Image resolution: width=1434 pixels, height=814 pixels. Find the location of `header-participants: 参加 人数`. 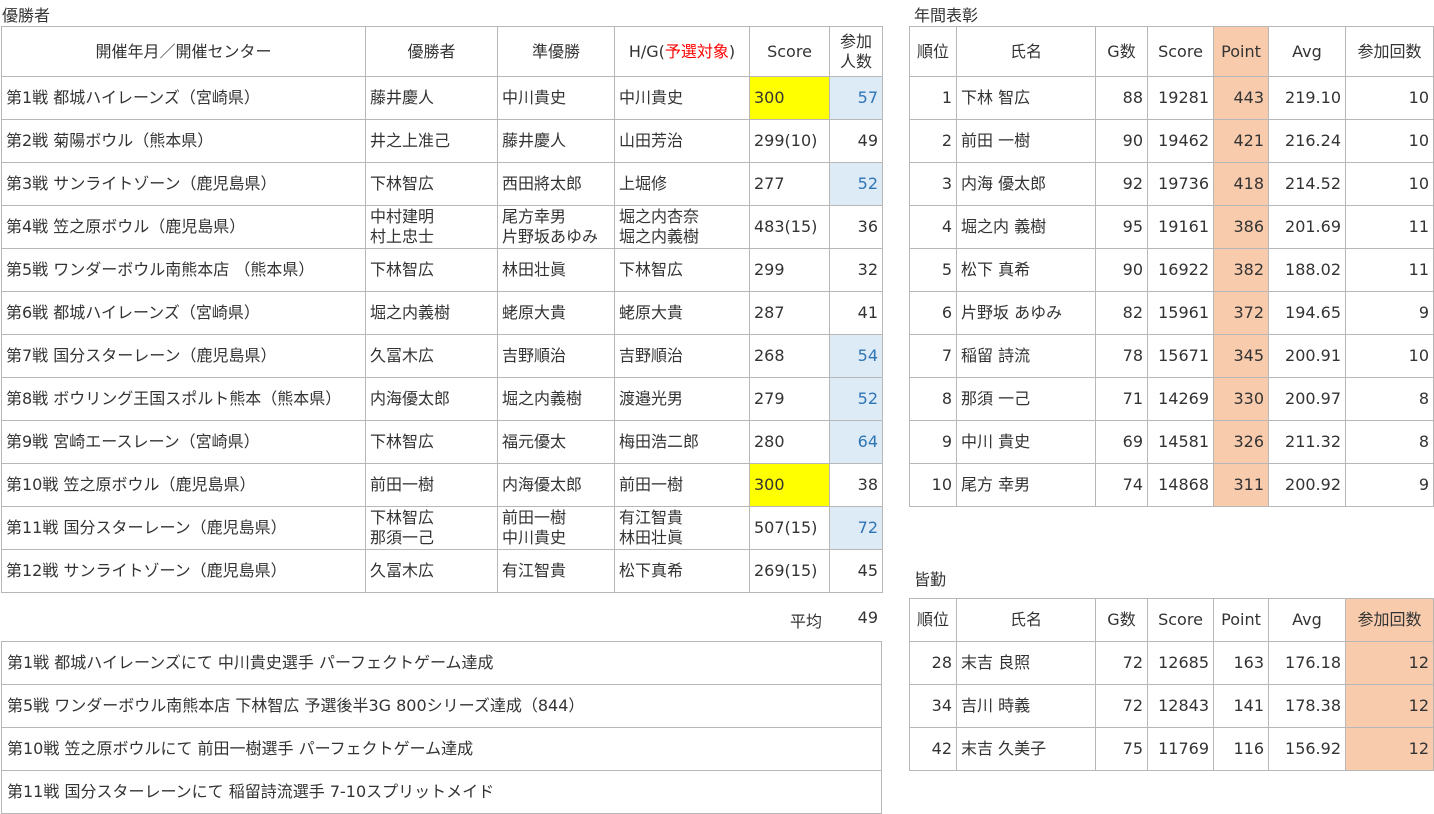

header-participants: 参加 人数 is located at coordinates (856, 51).